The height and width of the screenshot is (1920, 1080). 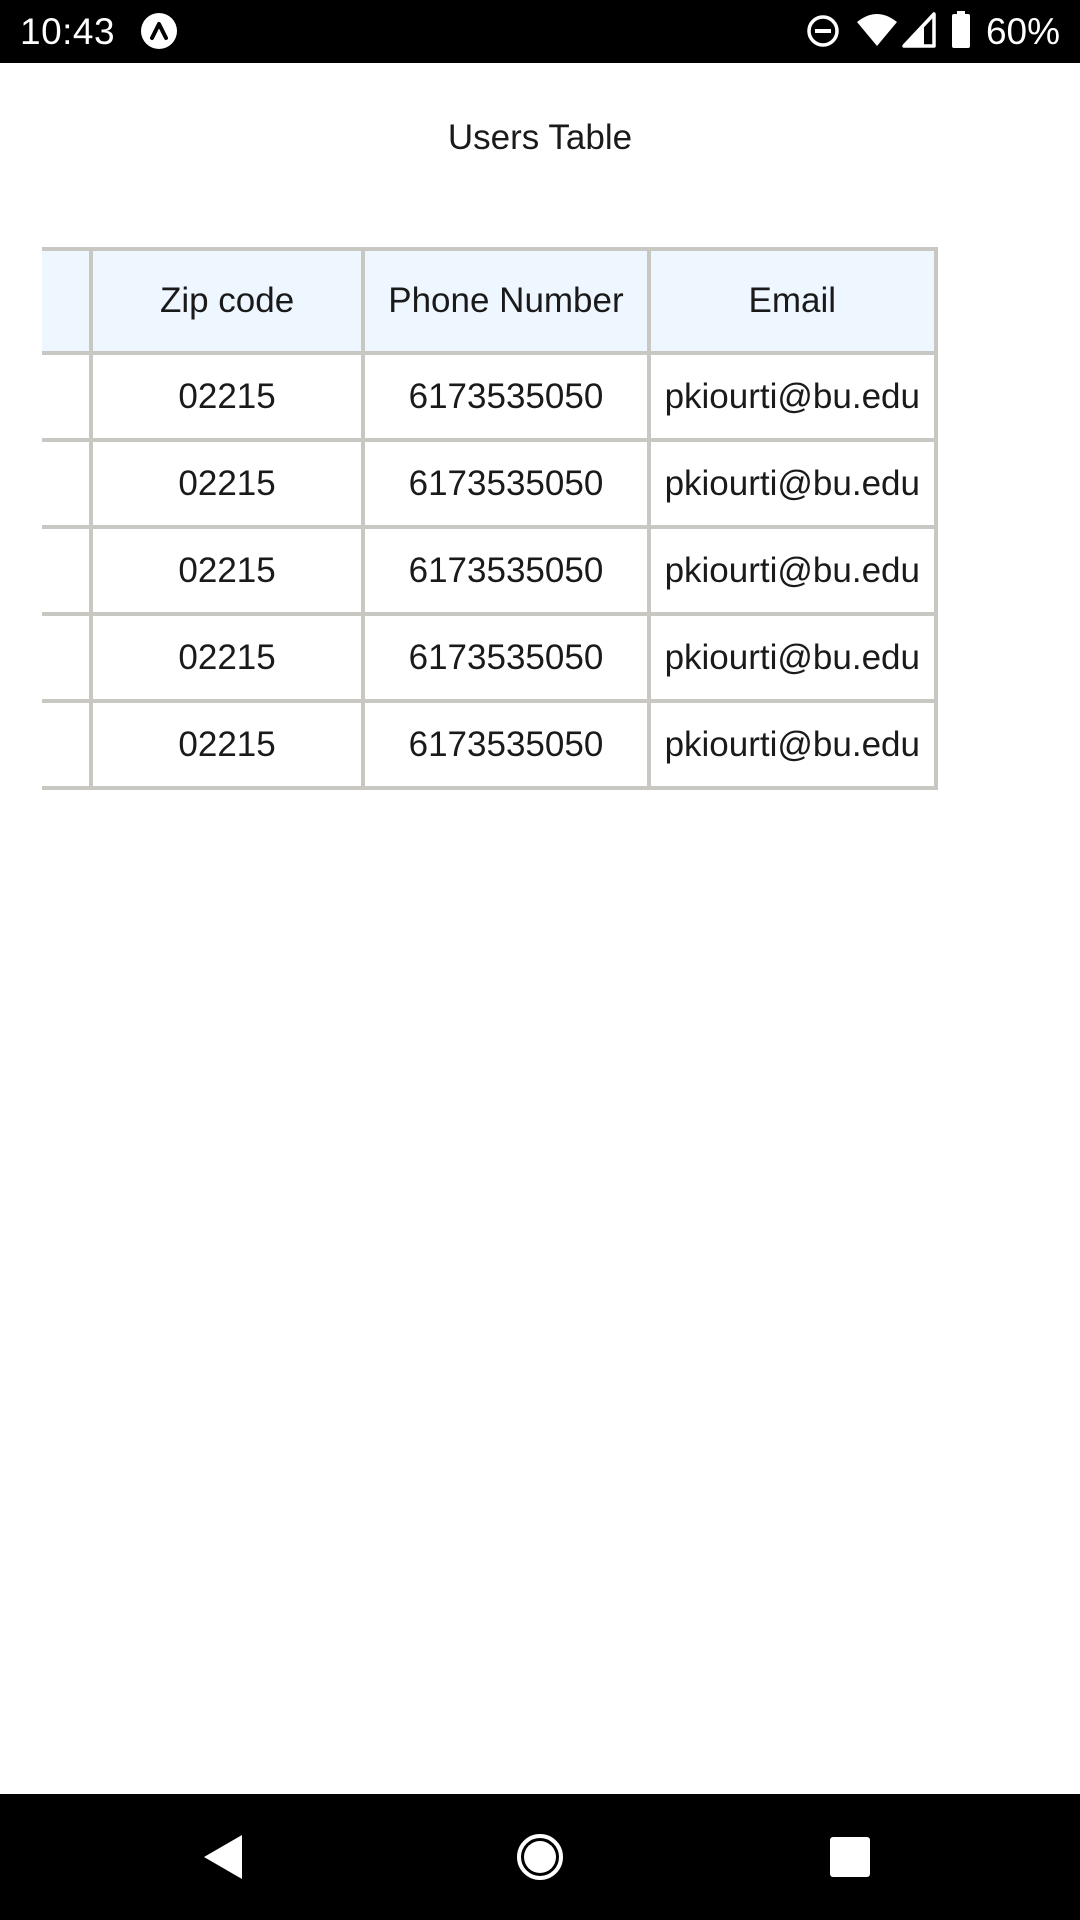 What do you see at coordinates (65, 303) in the screenshot?
I see `column-header-hidden` at bounding box center [65, 303].